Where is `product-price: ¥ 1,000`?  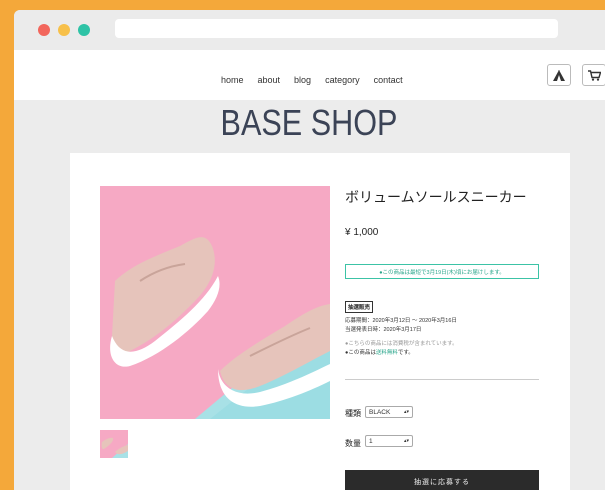
product-price: ¥ 1,000 is located at coordinates (362, 232).